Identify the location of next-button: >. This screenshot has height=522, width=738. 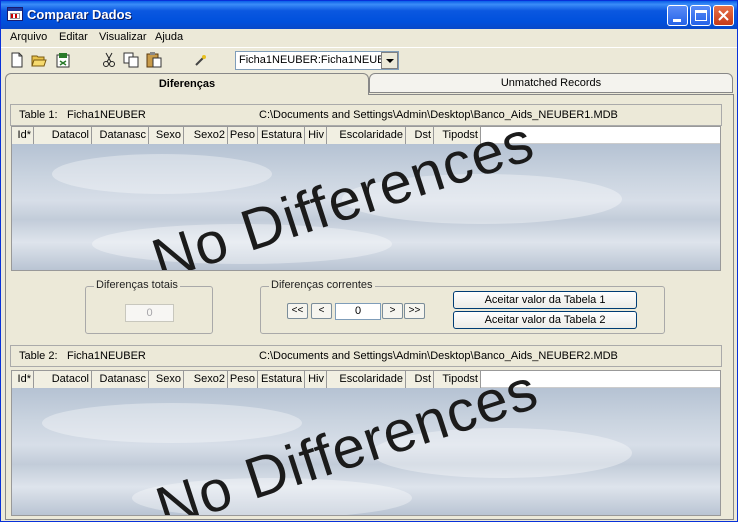
(392, 311).